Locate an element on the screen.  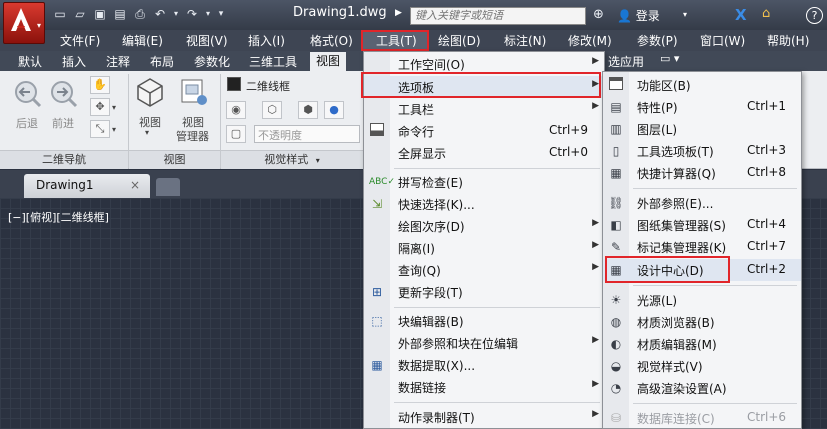
new-tab-icon is located at coordinates (168, 187).